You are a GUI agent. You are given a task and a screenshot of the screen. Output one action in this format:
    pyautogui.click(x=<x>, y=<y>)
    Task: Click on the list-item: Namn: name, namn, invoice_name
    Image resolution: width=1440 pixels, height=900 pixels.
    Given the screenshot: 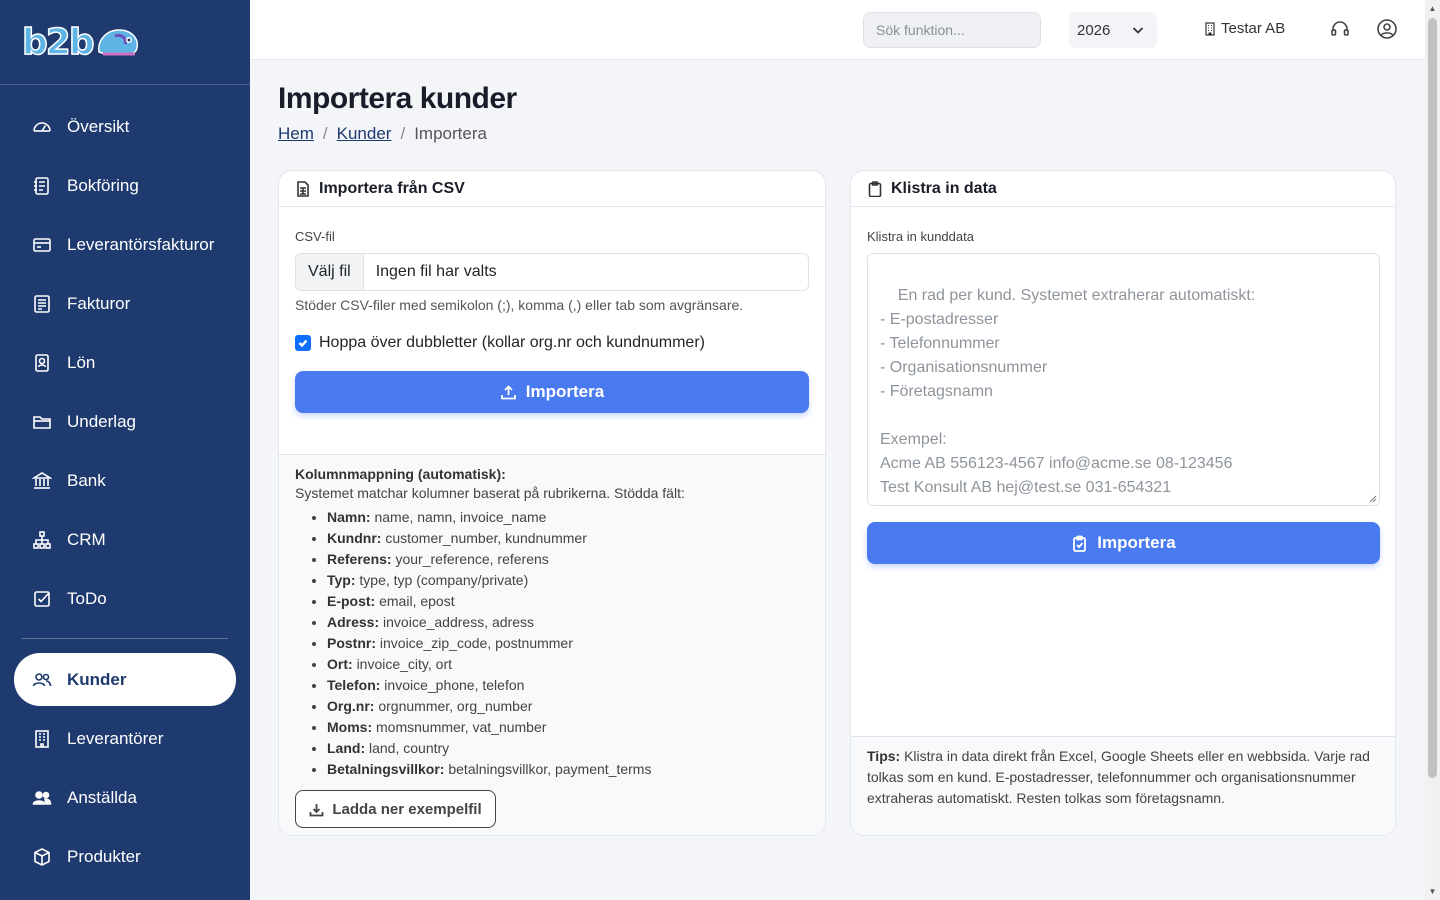 What is the action you would take?
    pyautogui.click(x=568, y=517)
    